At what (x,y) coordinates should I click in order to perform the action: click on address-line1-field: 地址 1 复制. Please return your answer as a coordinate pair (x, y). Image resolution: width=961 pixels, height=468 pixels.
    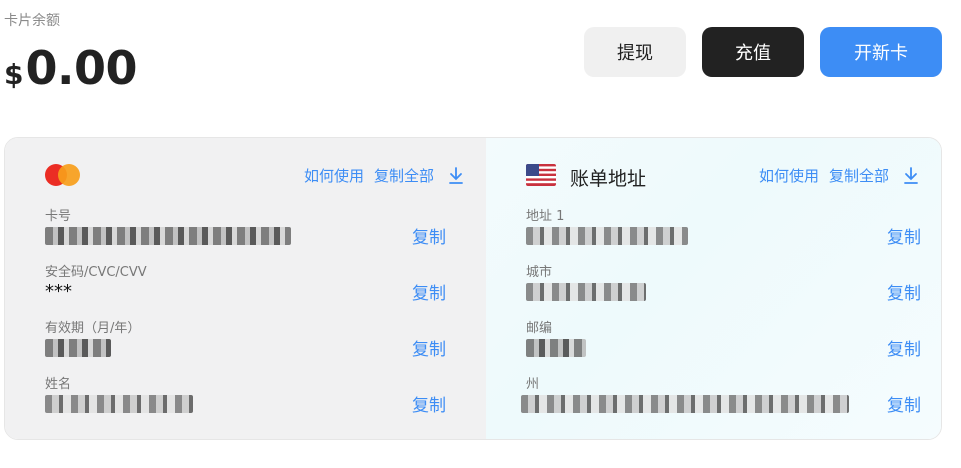
    Looking at the image, I should click on (723, 230).